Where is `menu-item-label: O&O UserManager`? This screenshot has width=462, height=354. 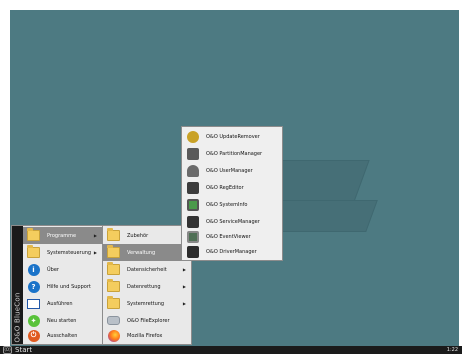
menu-item-label: O&O UserManager is located at coordinates (229, 170).